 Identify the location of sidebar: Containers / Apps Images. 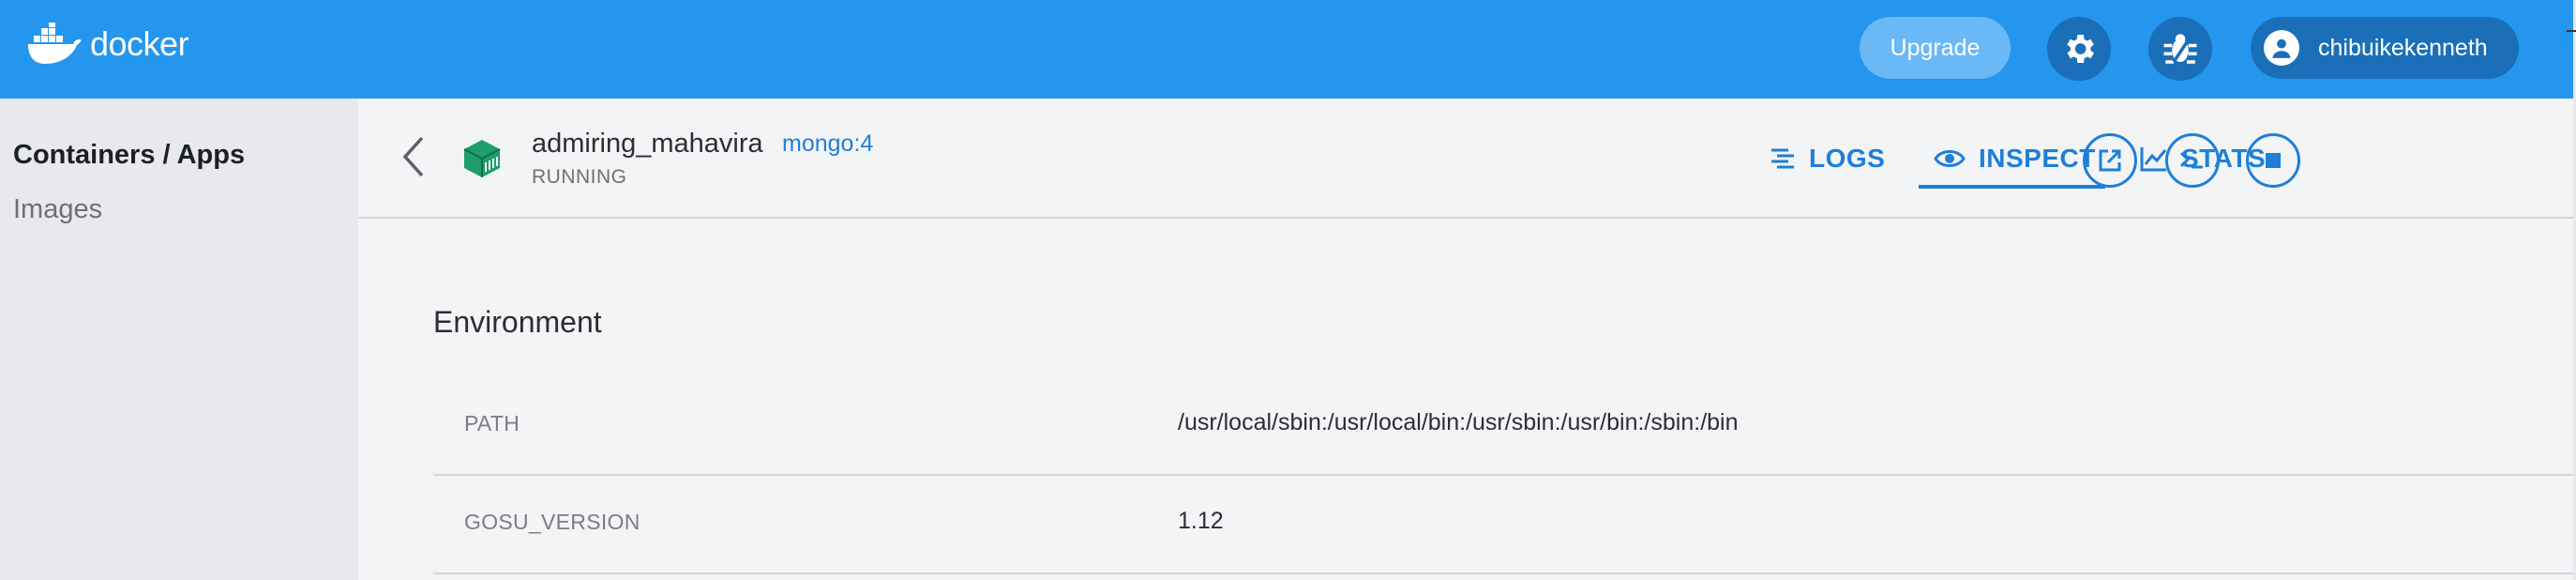
(179, 339).